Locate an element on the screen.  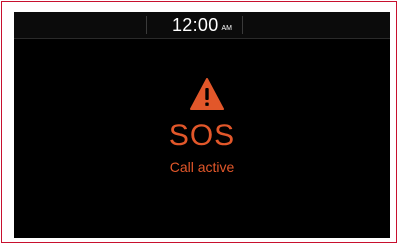
status-bar: 12:00 AM is located at coordinates (202, 25).